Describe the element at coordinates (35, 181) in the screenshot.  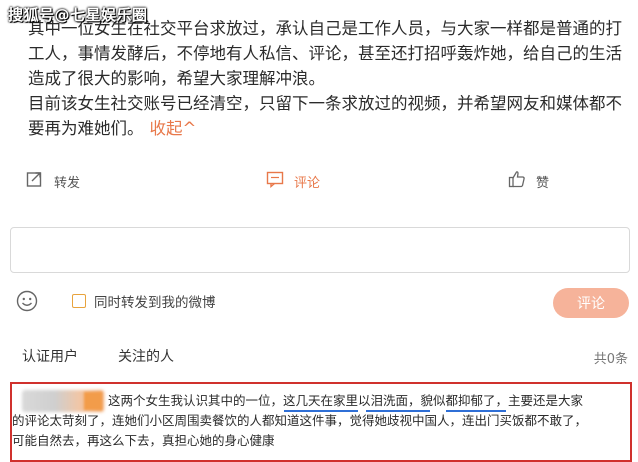
I see `repost-icon` at that location.